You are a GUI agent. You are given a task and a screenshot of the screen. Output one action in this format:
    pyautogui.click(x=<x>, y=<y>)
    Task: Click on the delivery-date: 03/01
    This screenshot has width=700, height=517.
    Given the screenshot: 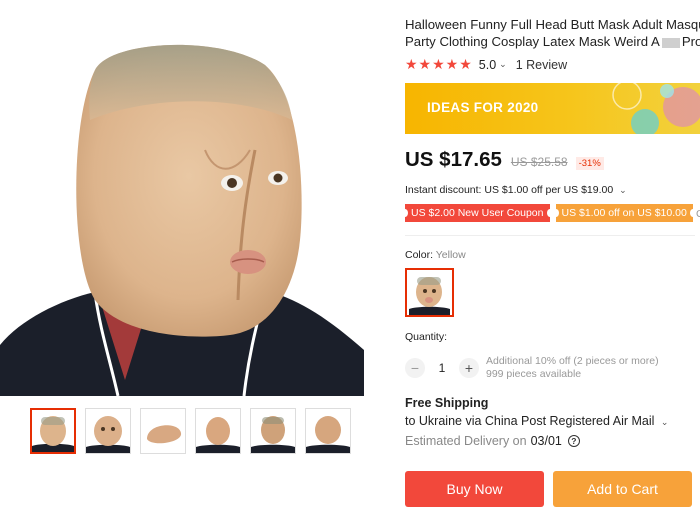 What is the action you would take?
    pyautogui.click(x=546, y=441)
    